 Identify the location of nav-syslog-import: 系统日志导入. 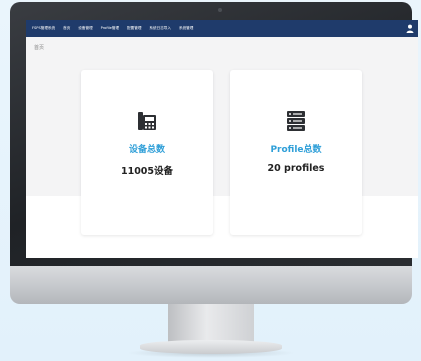
(160, 28).